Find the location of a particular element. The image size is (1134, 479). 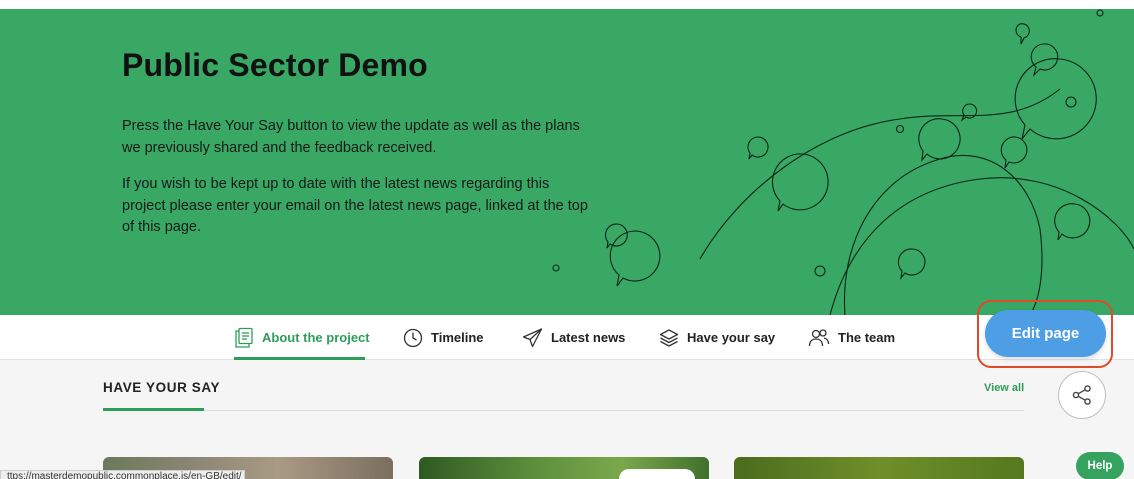

view-all-link: View all is located at coordinates (1004, 388).